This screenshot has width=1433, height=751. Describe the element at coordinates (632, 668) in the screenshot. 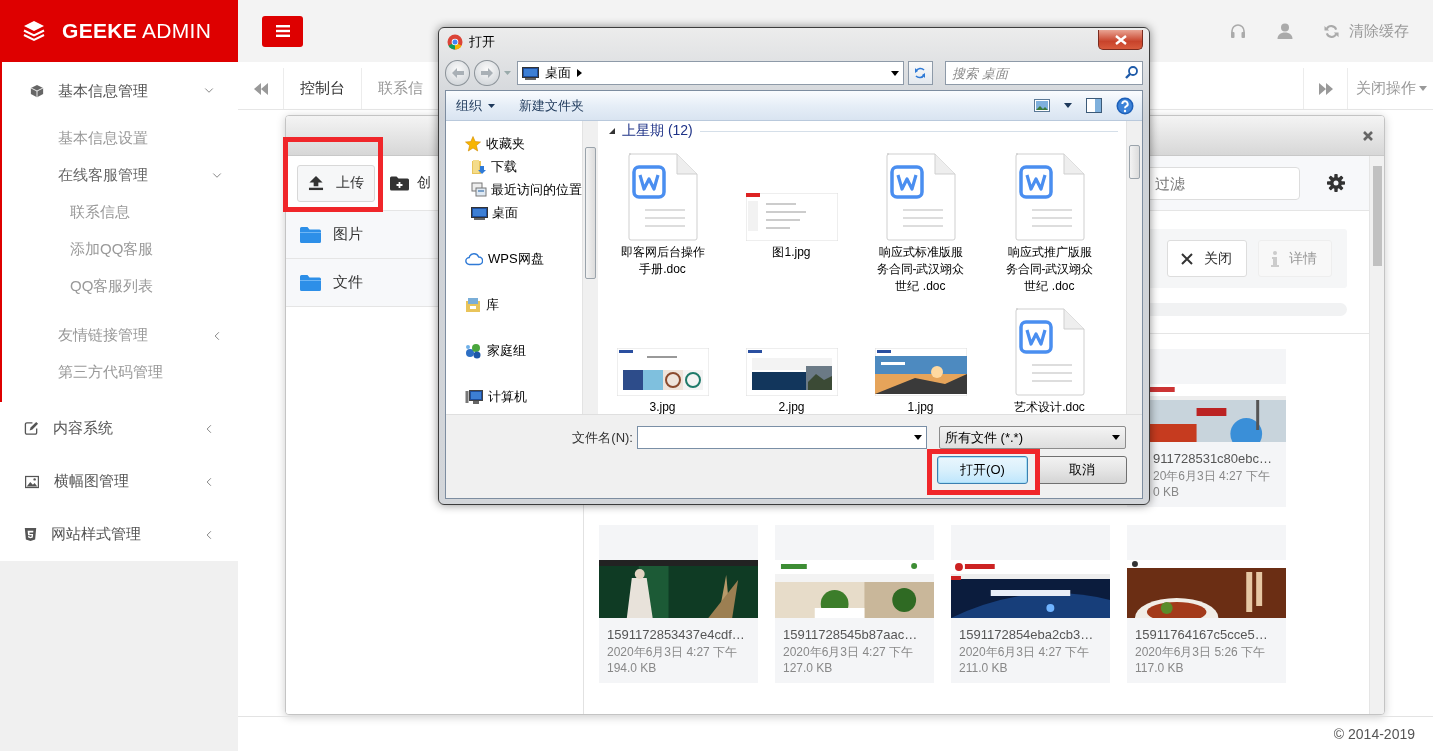

I see `file-size: 194.0 KB` at that location.